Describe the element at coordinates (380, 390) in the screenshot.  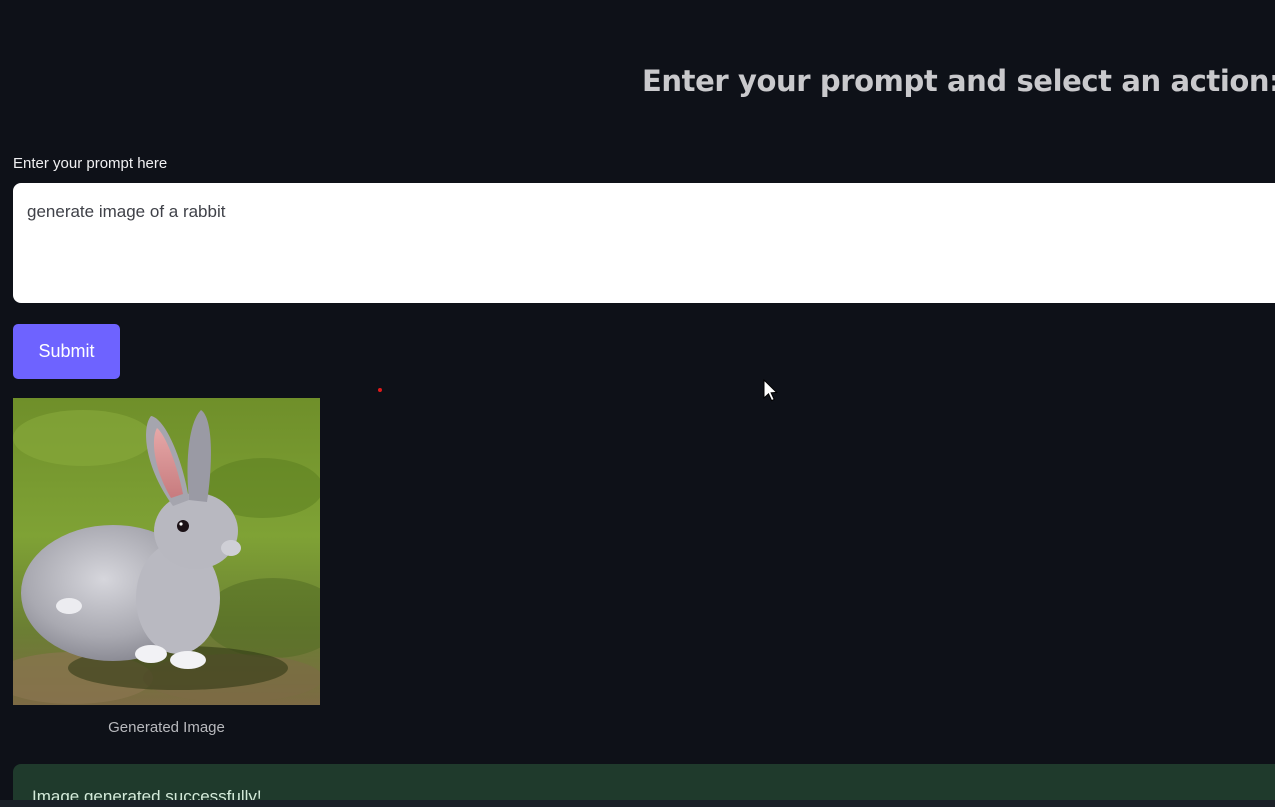
I see `red-dot-marker` at that location.